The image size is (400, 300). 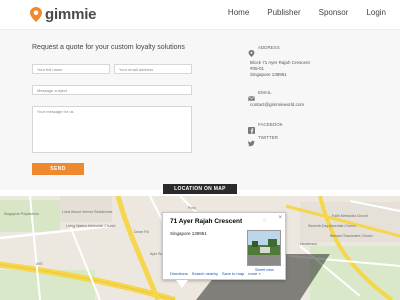 What do you see at coordinates (332, 226) in the screenshot?
I see `map-label-seventh-day-adventist: Seventh-Day Adventist Church` at bounding box center [332, 226].